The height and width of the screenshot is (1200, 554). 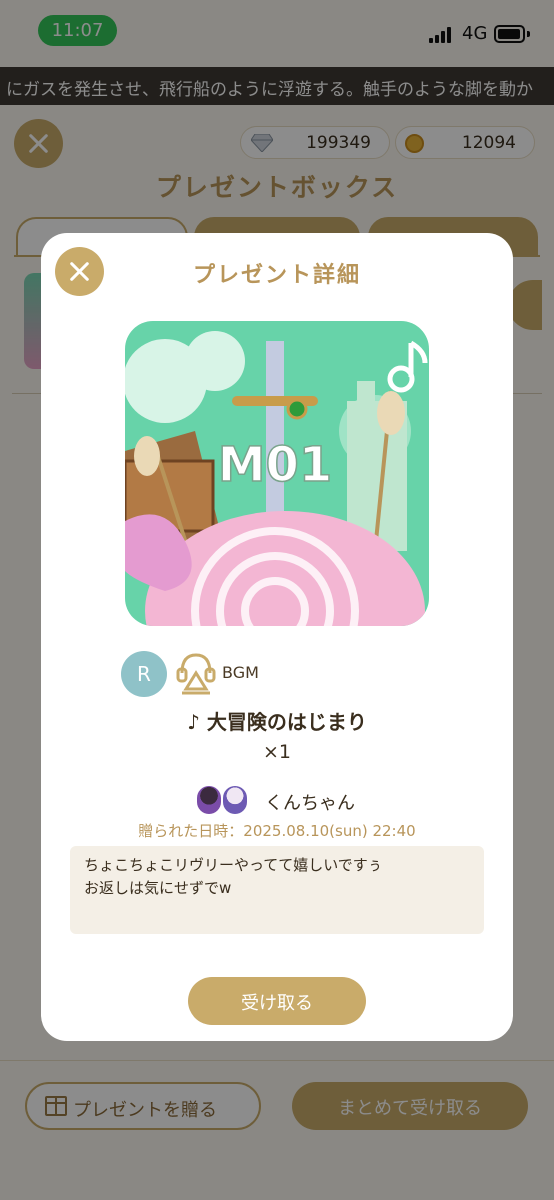 I want to click on headphone-icon, so click(x=196, y=674).